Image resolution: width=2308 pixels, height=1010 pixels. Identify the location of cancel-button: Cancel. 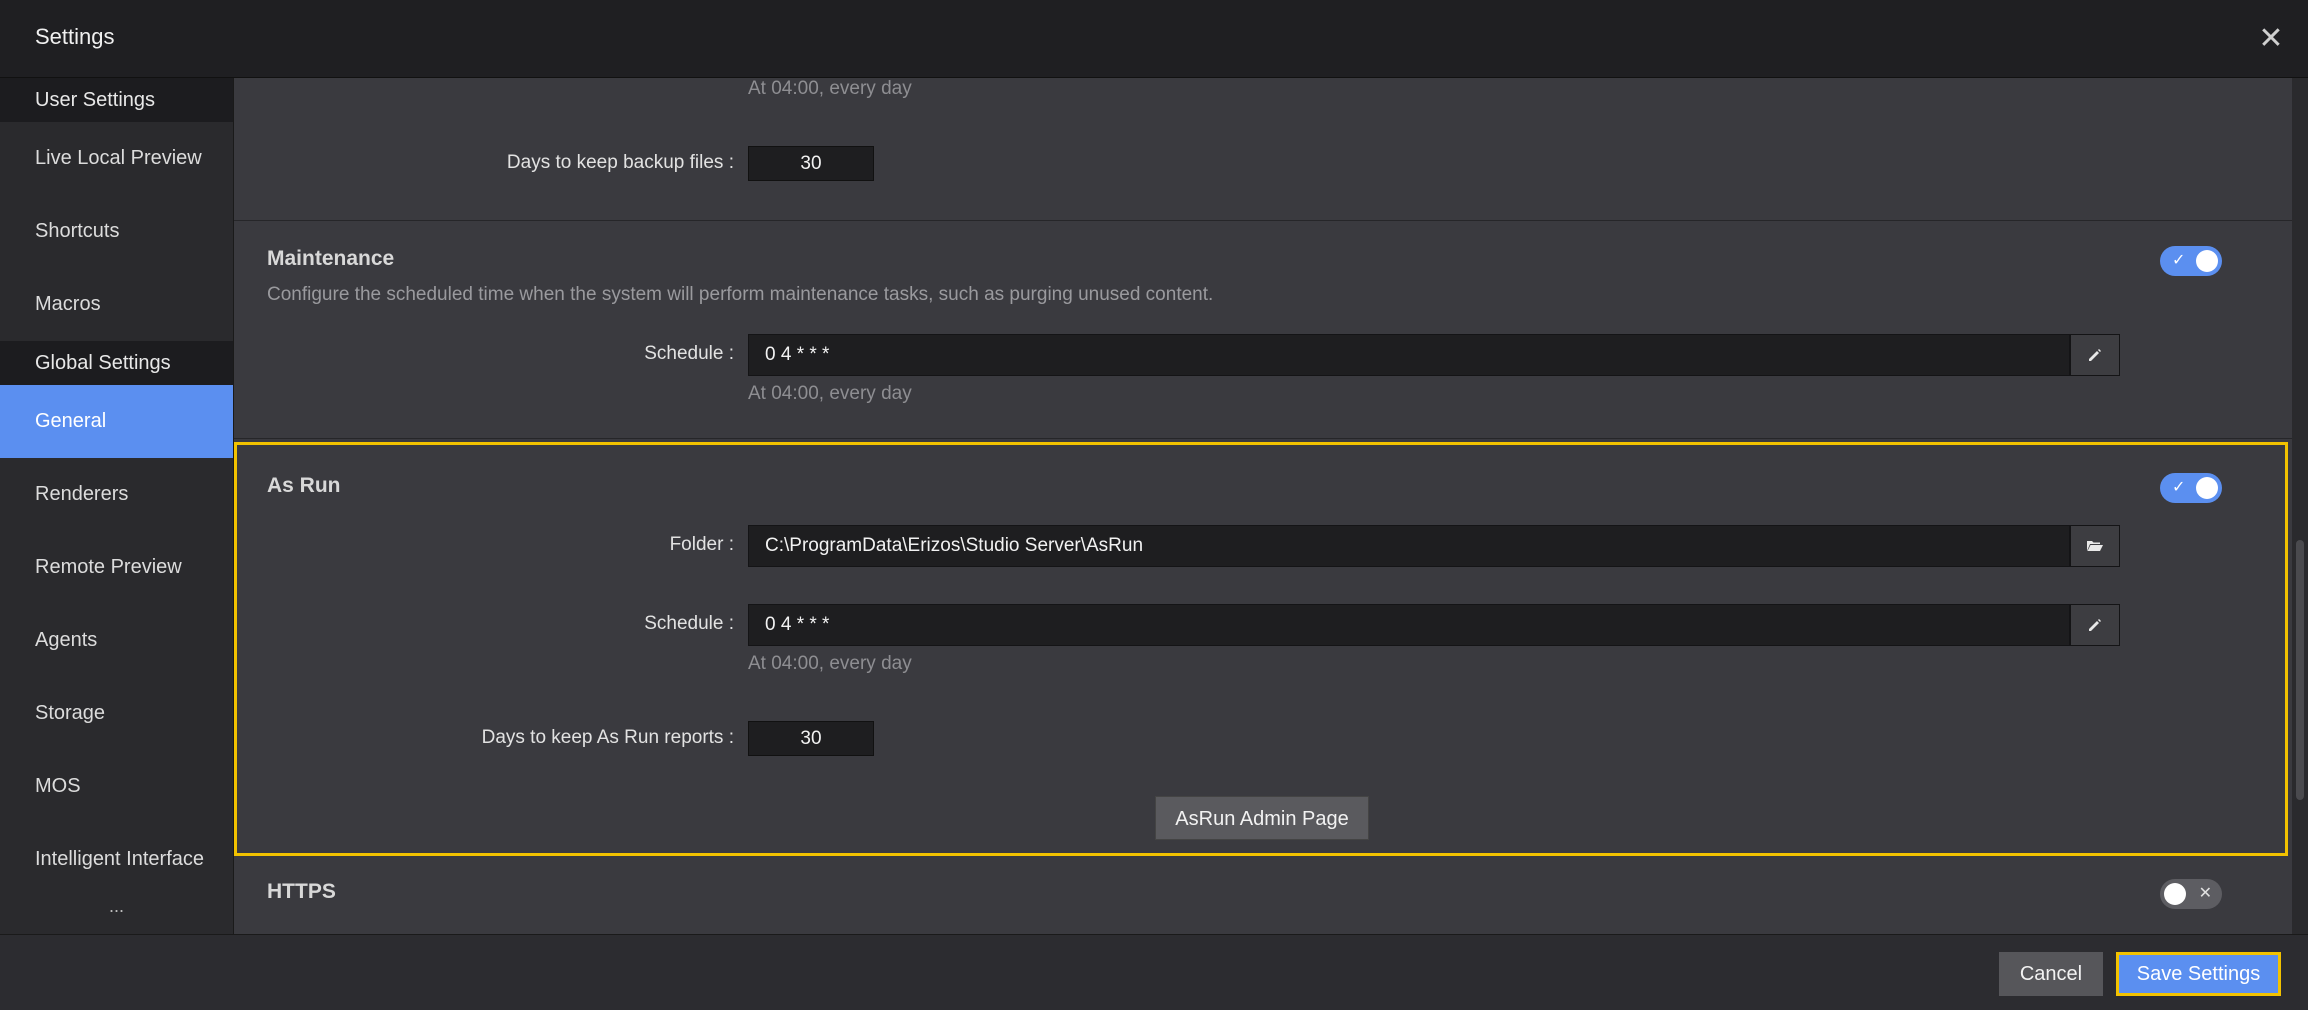
(2051, 974).